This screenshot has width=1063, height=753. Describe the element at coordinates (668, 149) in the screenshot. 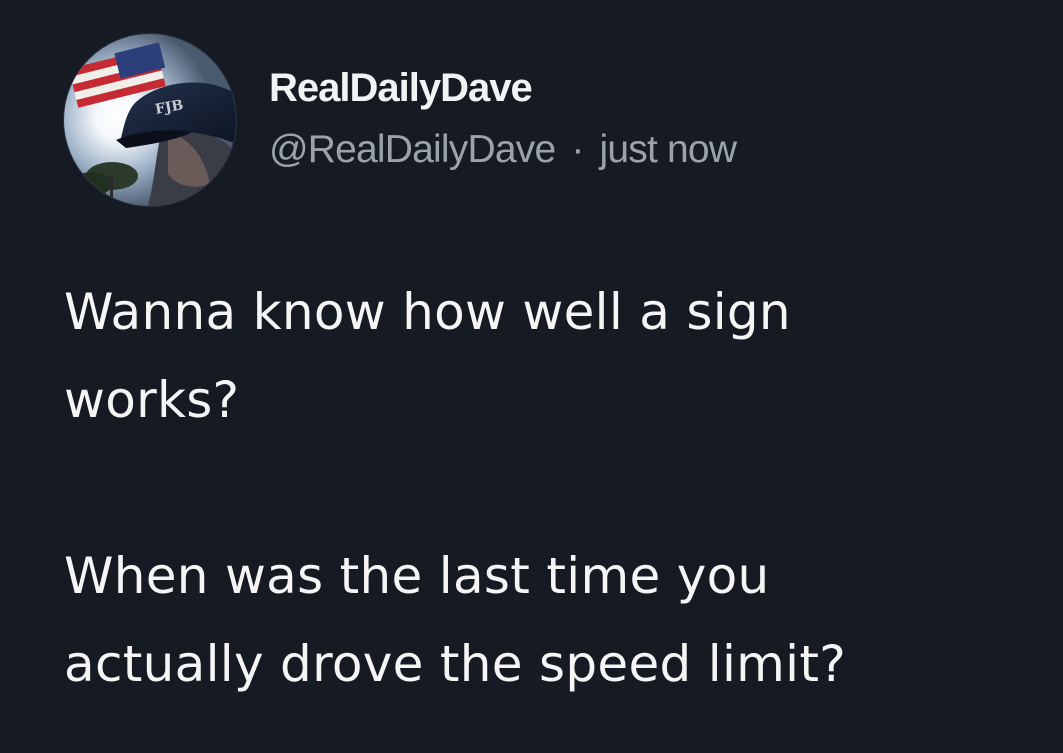

I see `tweet-timestamp: just now` at that location.